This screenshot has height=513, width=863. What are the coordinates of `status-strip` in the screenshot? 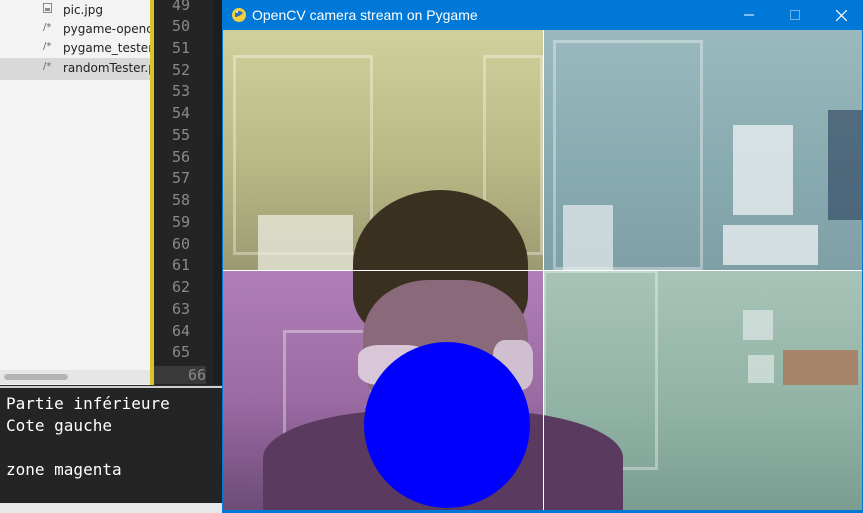 It's located at (111, 508).